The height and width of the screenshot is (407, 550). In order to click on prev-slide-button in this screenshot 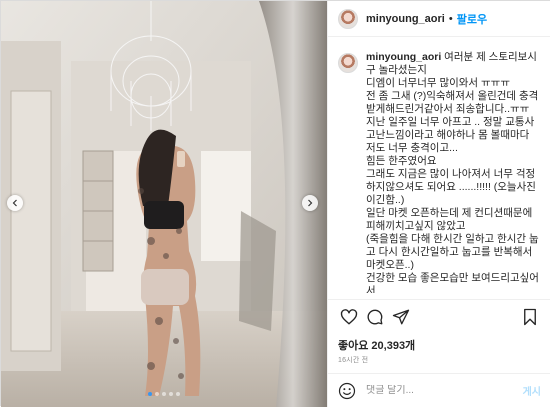, I will do `click(15, 203)`.